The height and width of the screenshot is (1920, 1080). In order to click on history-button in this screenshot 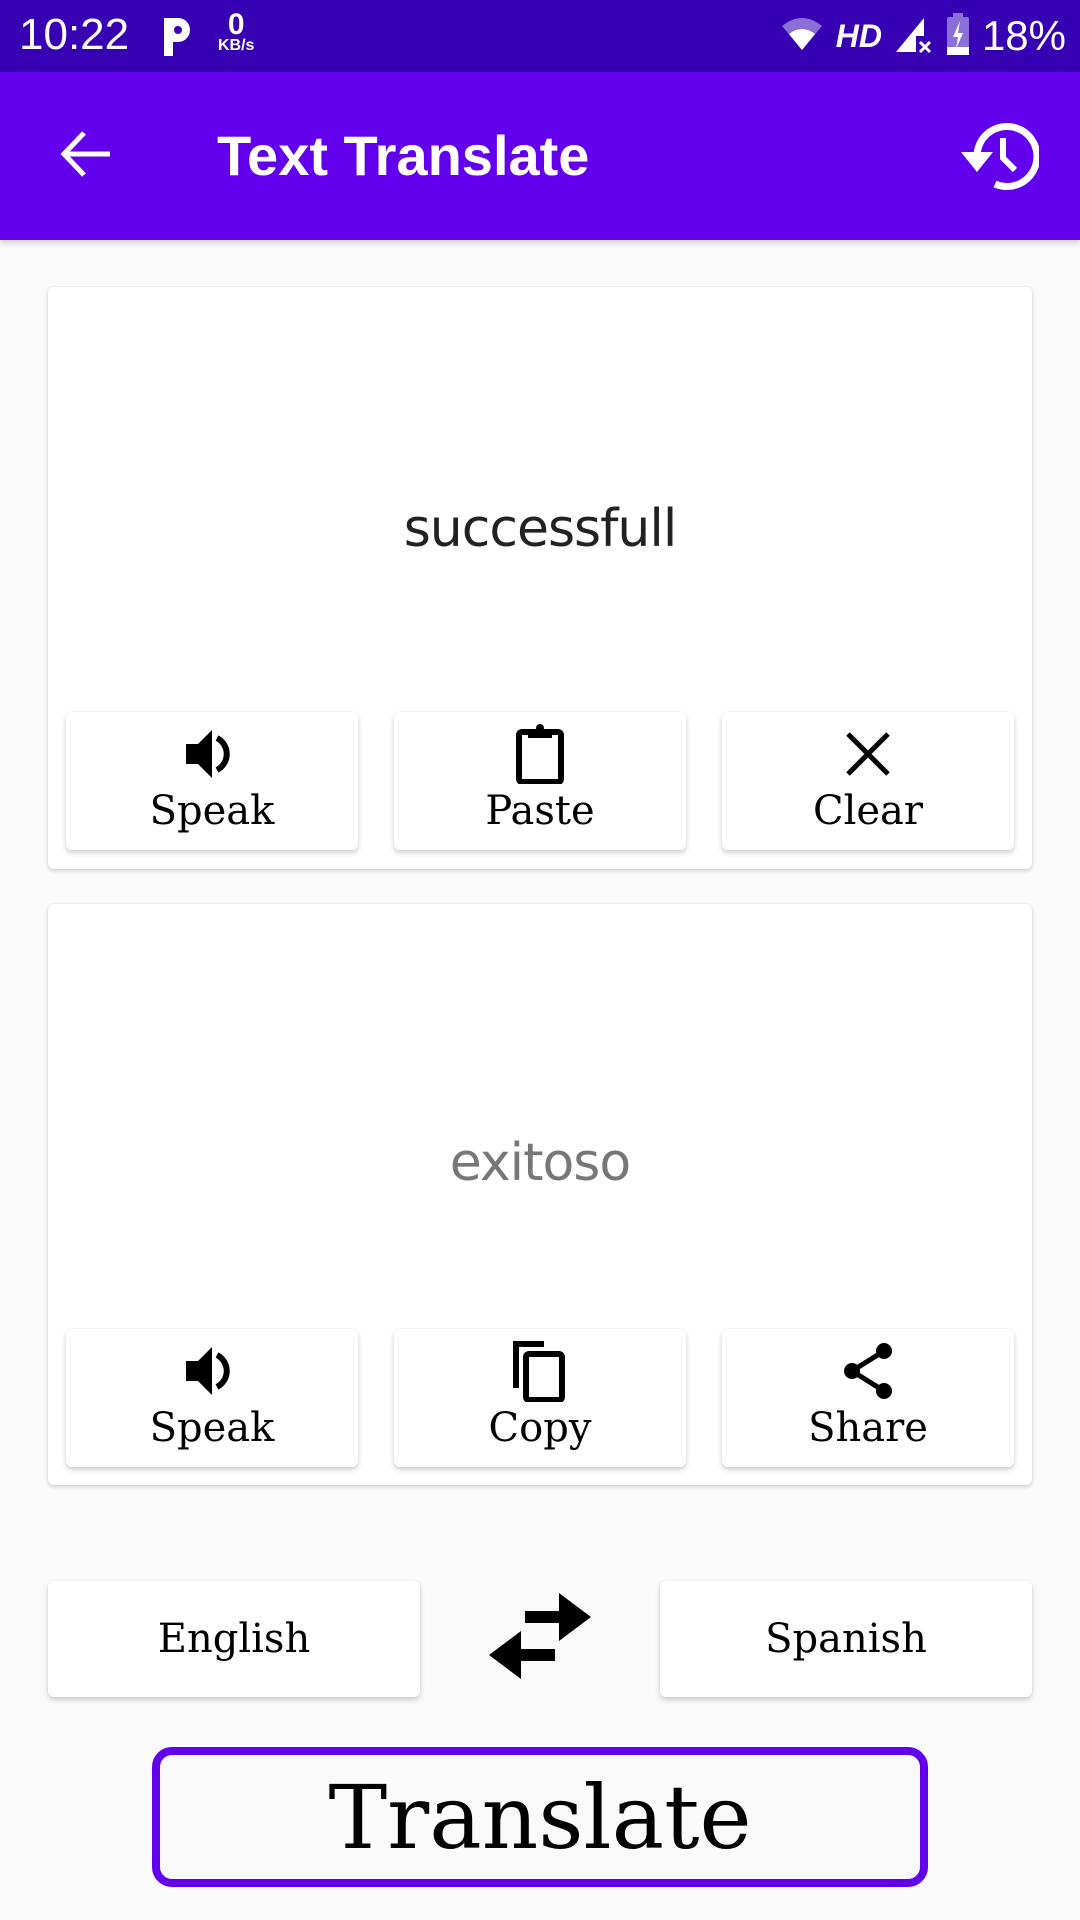, I will do `click(997, 157)`.